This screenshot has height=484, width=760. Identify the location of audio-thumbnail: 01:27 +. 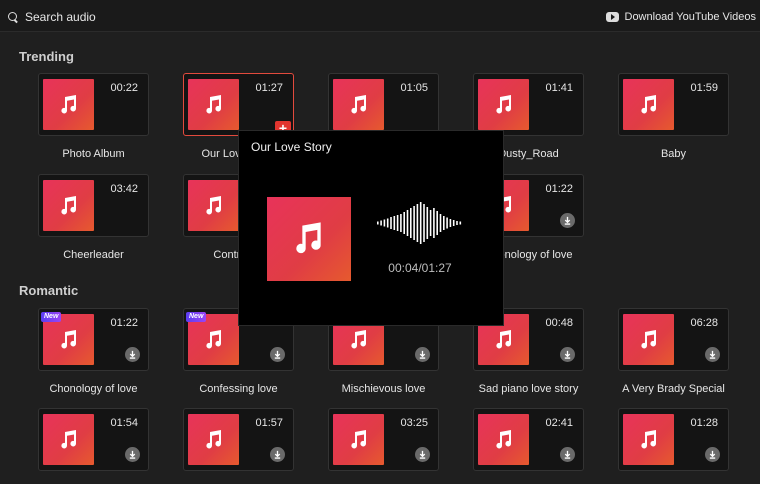
(238, 105).